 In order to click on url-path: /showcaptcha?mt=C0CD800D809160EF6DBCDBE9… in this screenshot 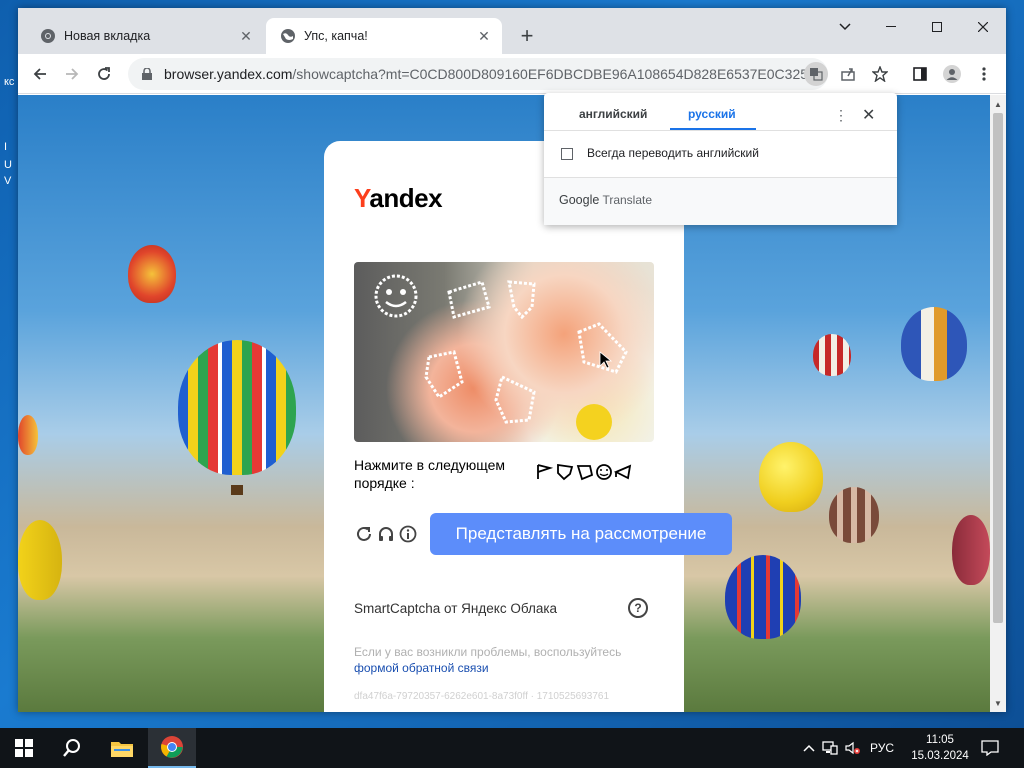, I will do `click(560, 74)`.